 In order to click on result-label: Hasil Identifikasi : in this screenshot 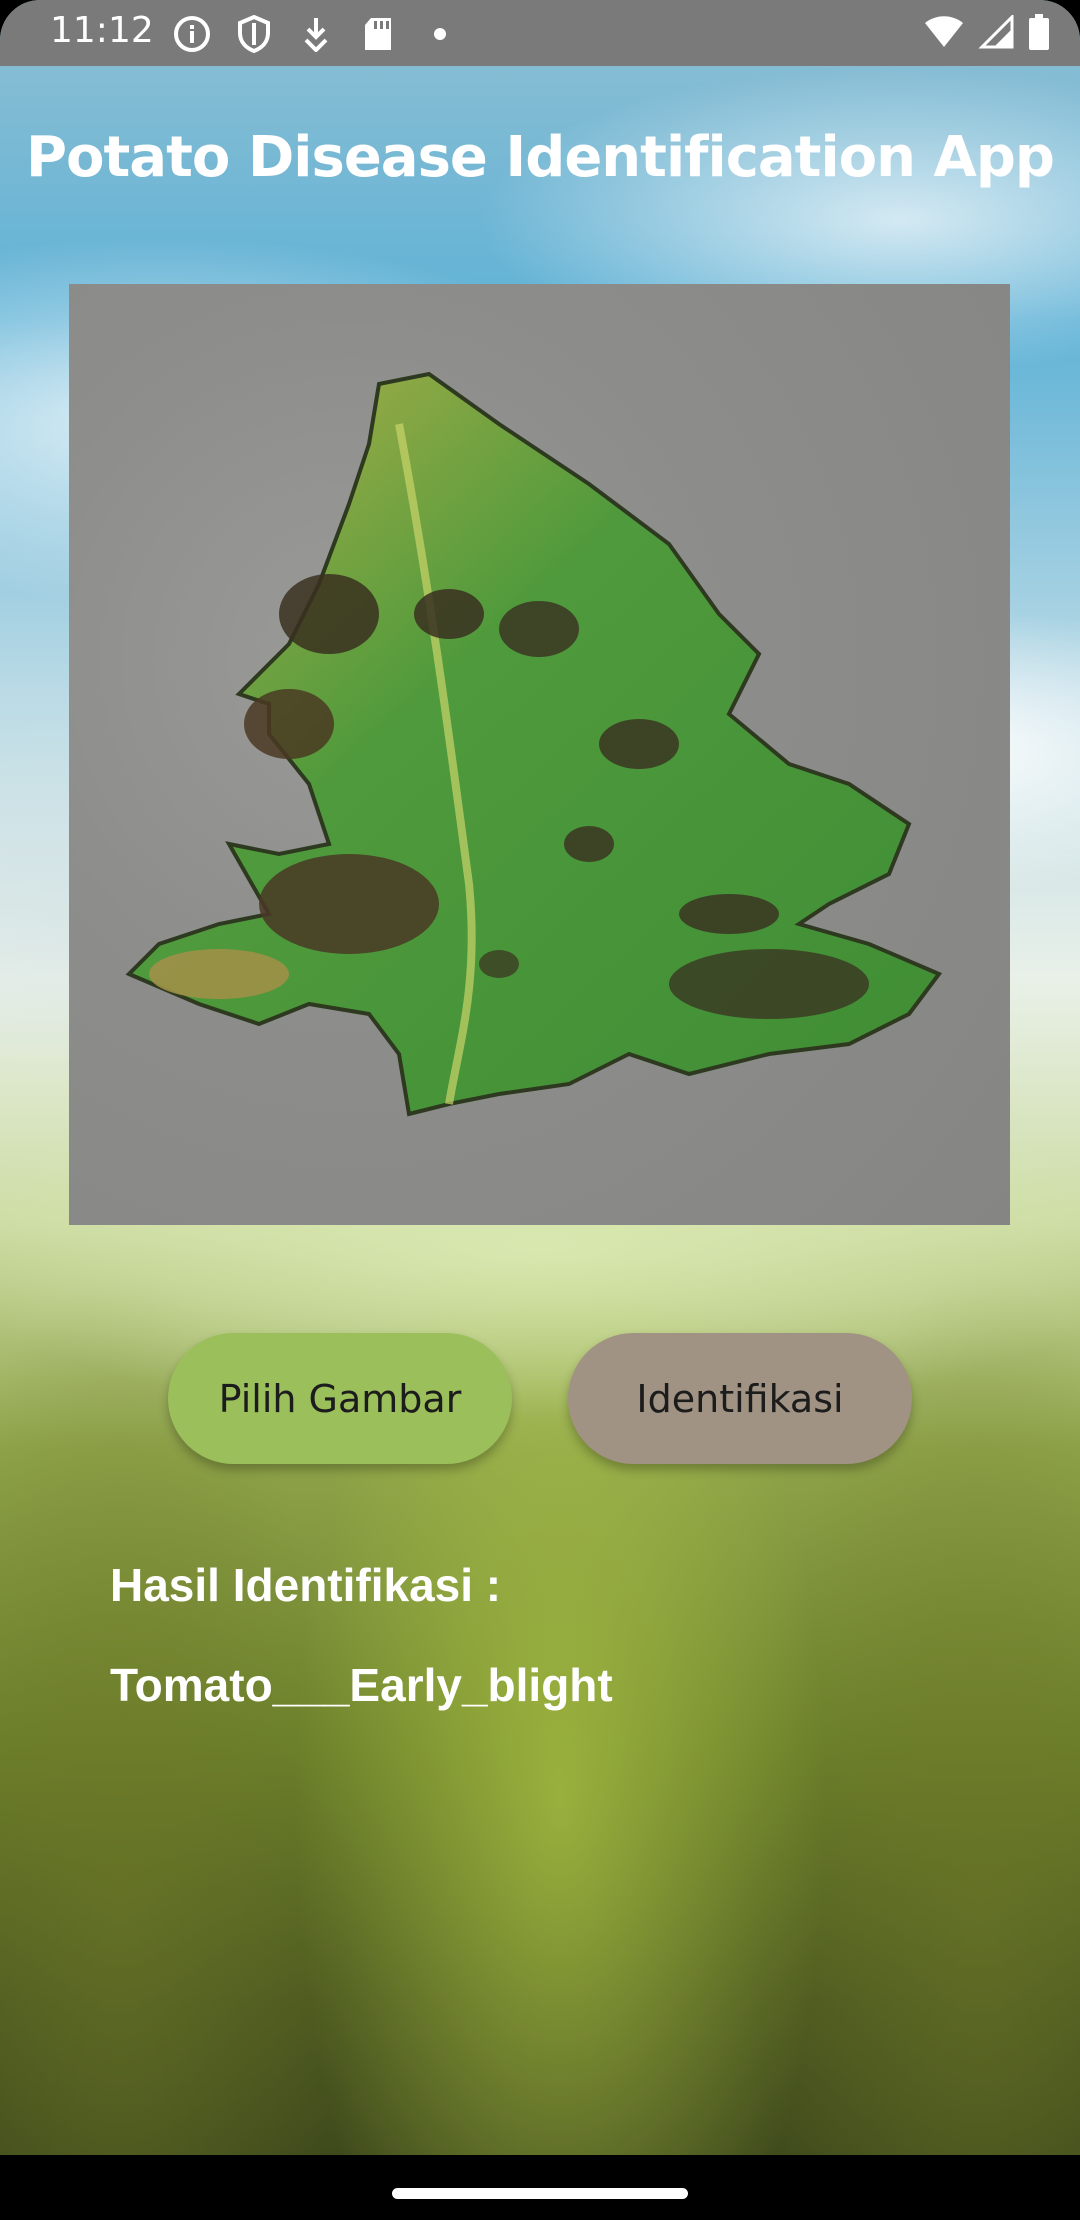, I will do `click(306, 1585)`.